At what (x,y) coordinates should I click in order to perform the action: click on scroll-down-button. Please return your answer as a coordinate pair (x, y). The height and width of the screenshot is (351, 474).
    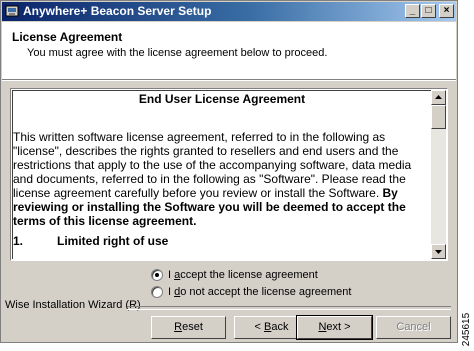
    Looking at the image, I should click on (438, 251).